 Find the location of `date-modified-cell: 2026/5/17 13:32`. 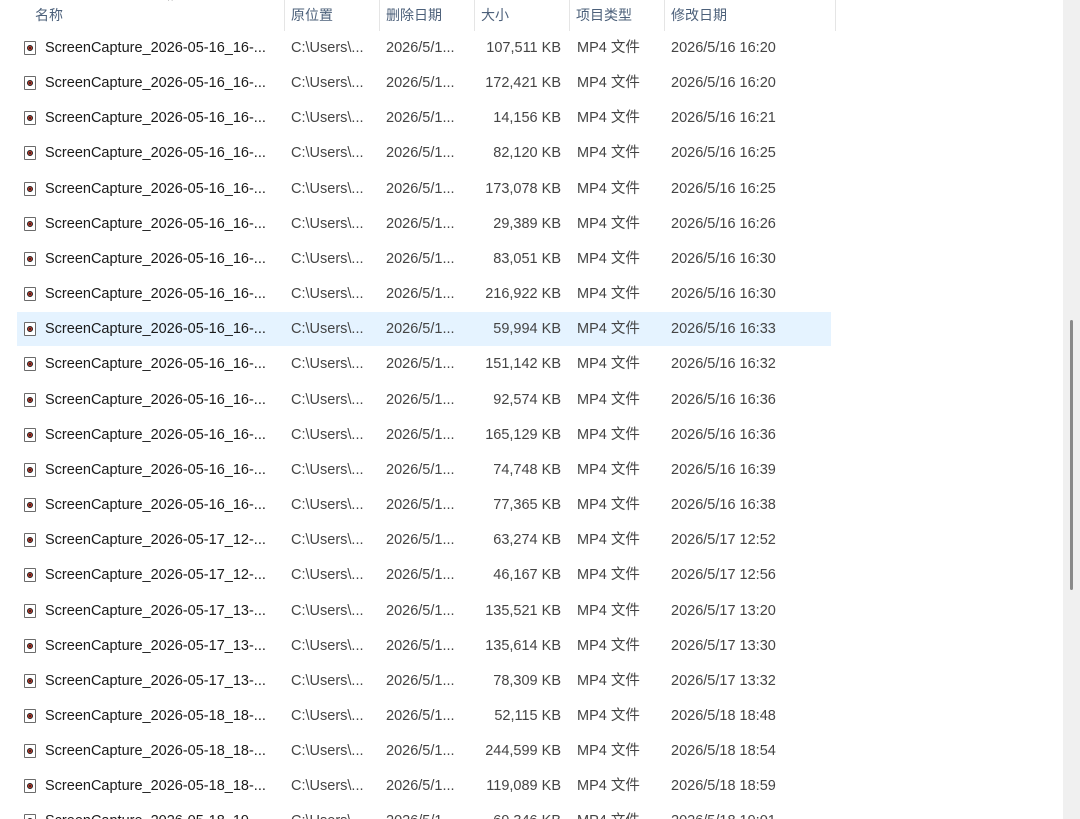

date-modified-cell: 2026/5/17 13:32 is located at coordinates (723, 680).